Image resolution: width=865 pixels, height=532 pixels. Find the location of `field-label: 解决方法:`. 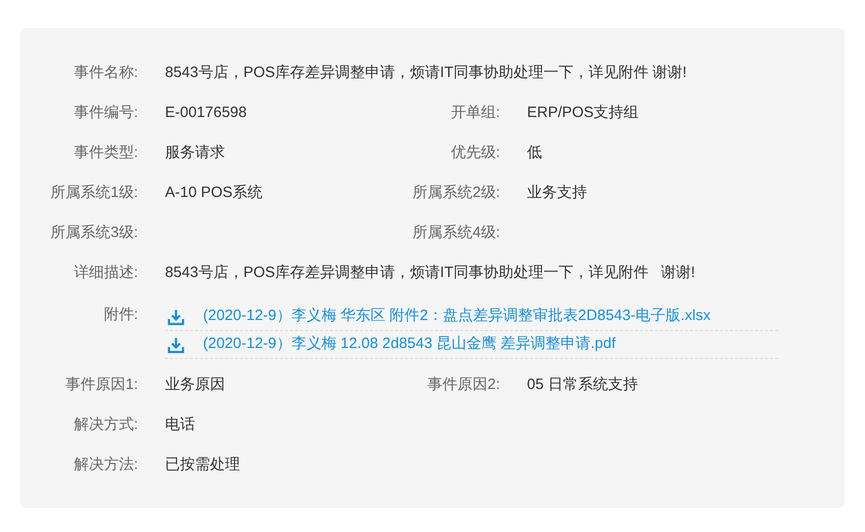

field-label: 解决方法: is located at coordinates (106, 464).